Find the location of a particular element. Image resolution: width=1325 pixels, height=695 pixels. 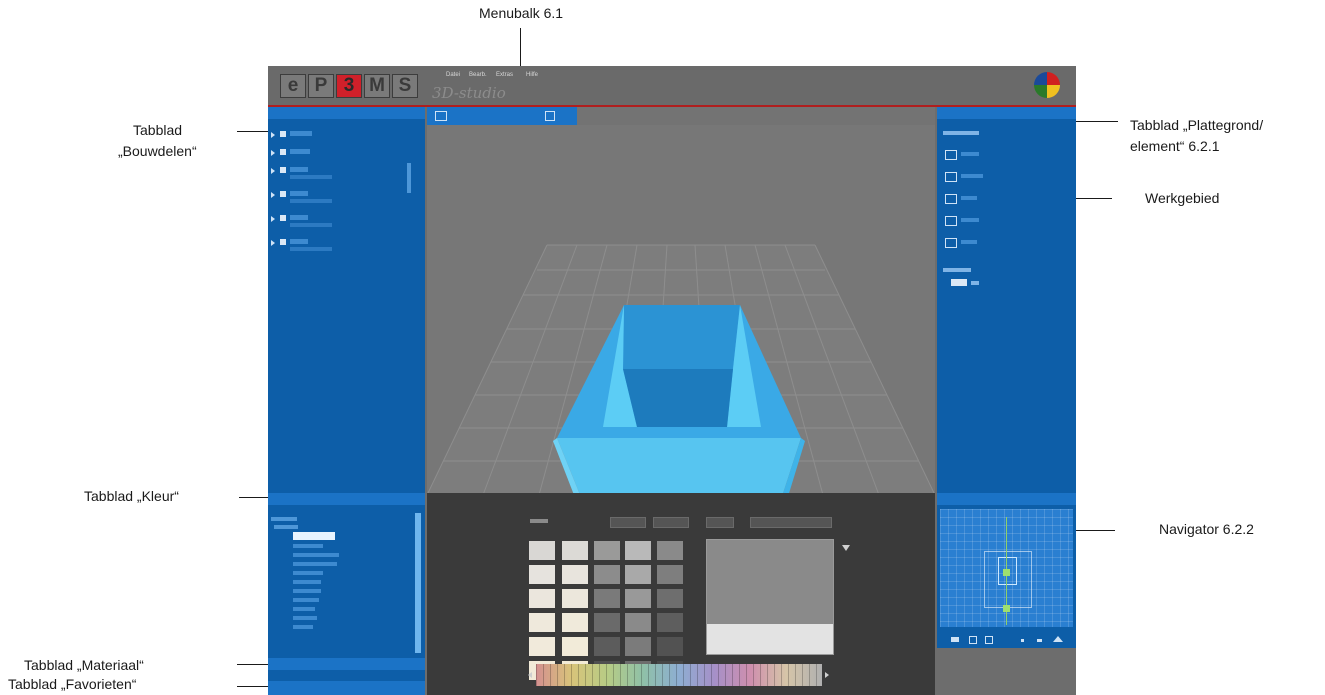

filter-icon is located at coordinates (846, 548).